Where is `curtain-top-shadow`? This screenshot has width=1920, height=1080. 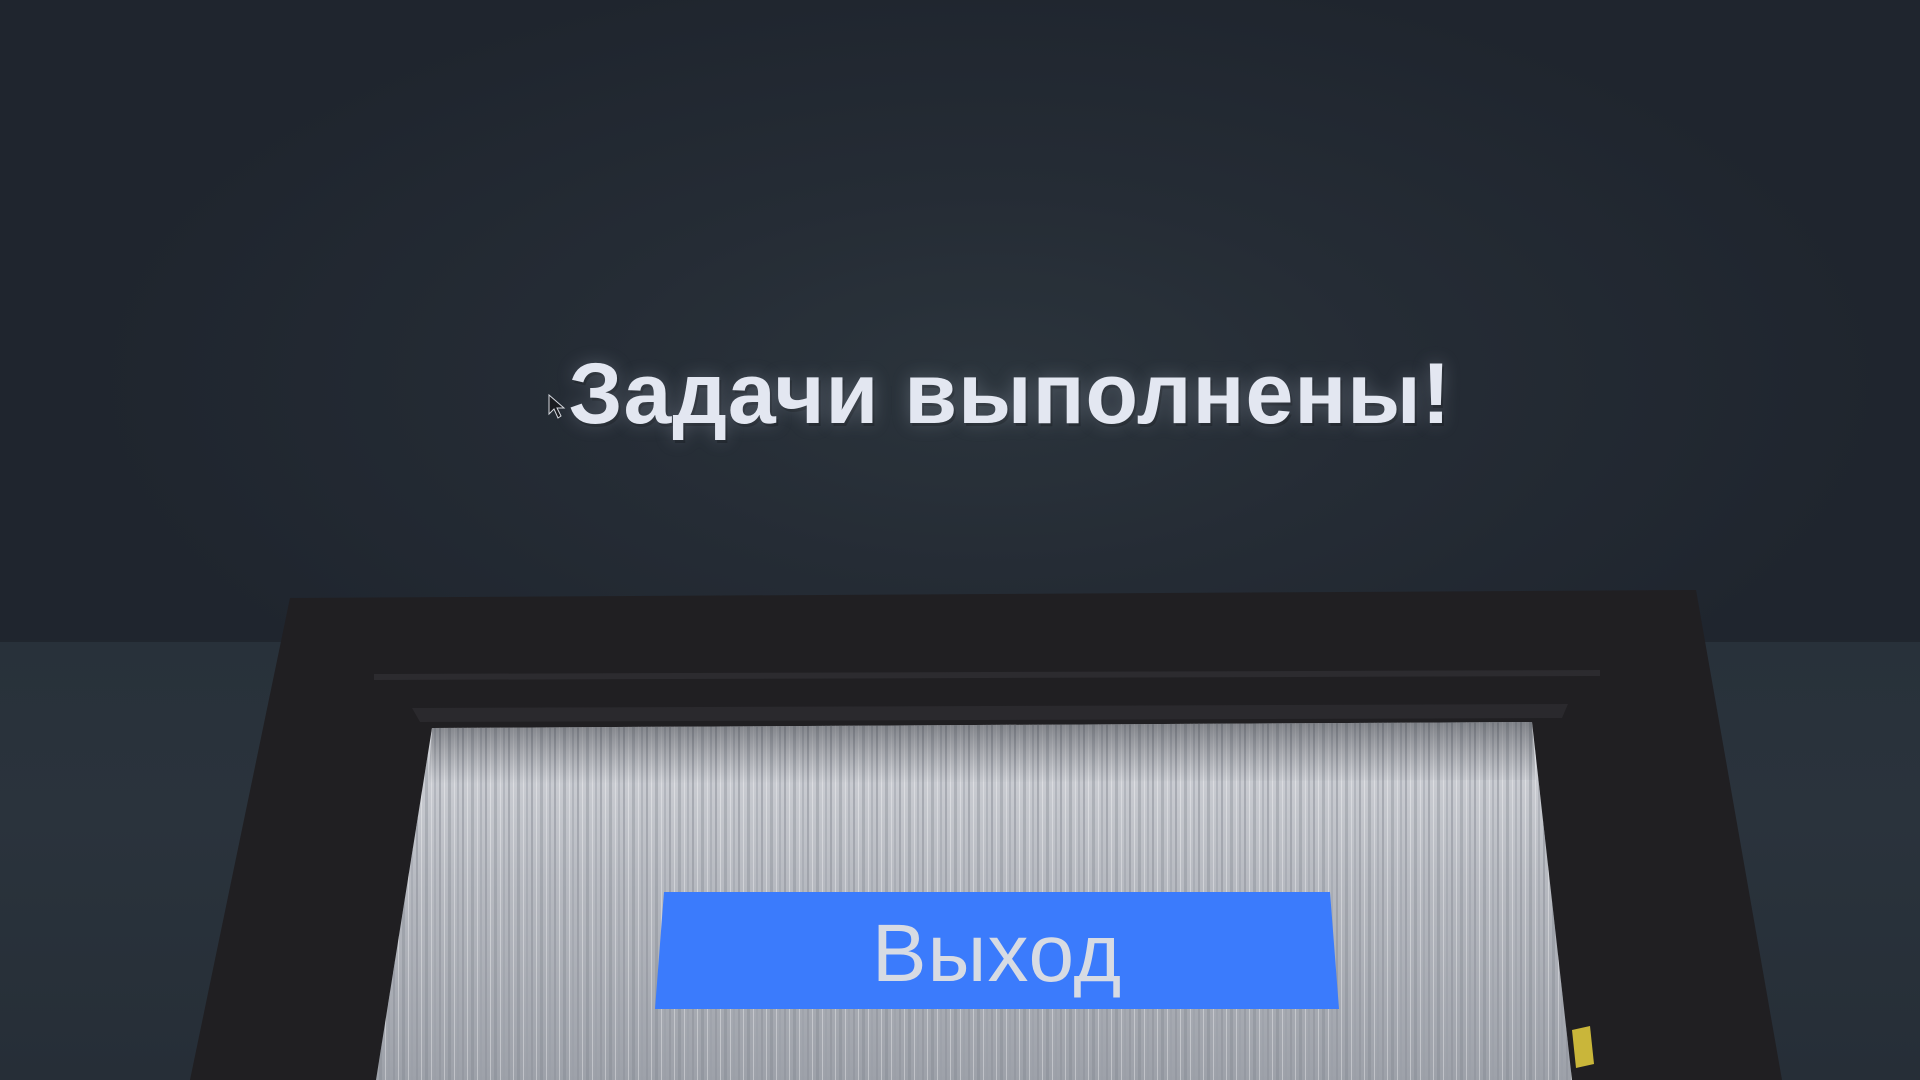
curtain-top-shadow is located at coordinates (982, 753).